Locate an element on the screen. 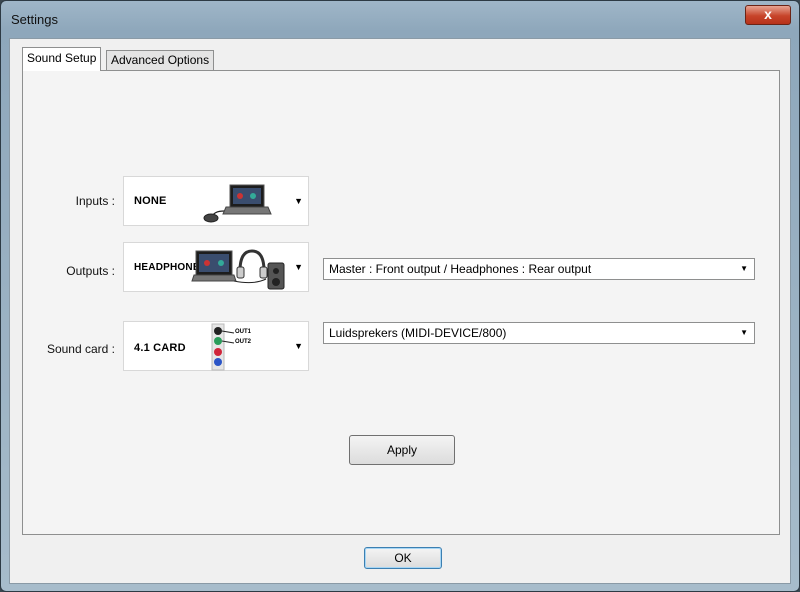 The image size is (800, 592). outputs-dropdown-arrow-icon: ▼ is located at coordinates (298, 267).